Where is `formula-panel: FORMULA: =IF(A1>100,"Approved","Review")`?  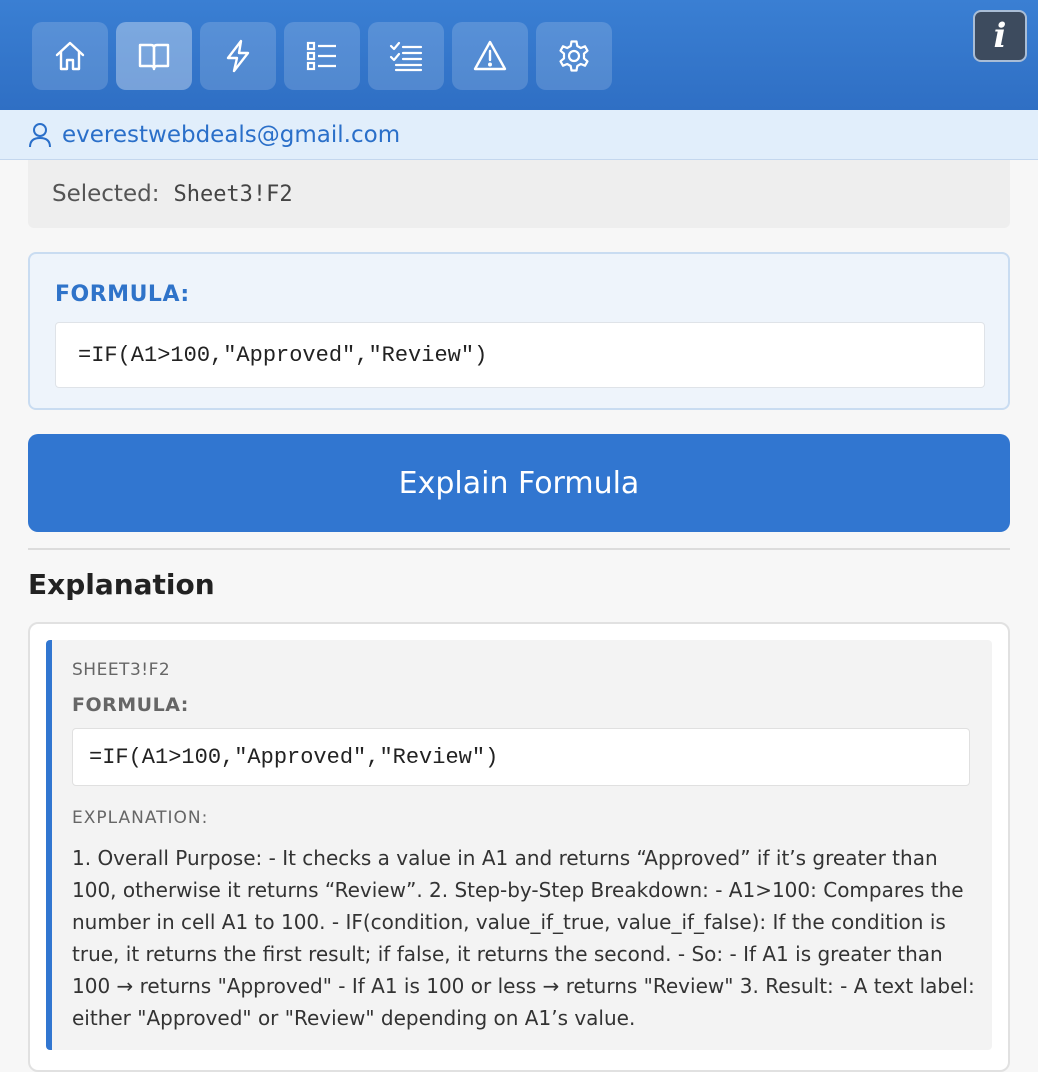
formula-panel: FORMULA: =IF(A1>100,"Approved","Review") is located at coordinates (519, 331).